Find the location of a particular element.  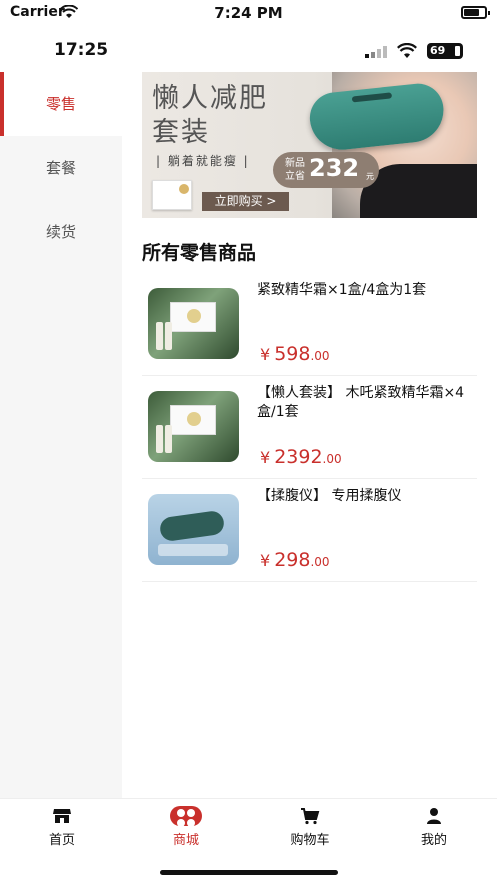

simulator-clock: 7:24 PM is located at coordinates (248, 13).